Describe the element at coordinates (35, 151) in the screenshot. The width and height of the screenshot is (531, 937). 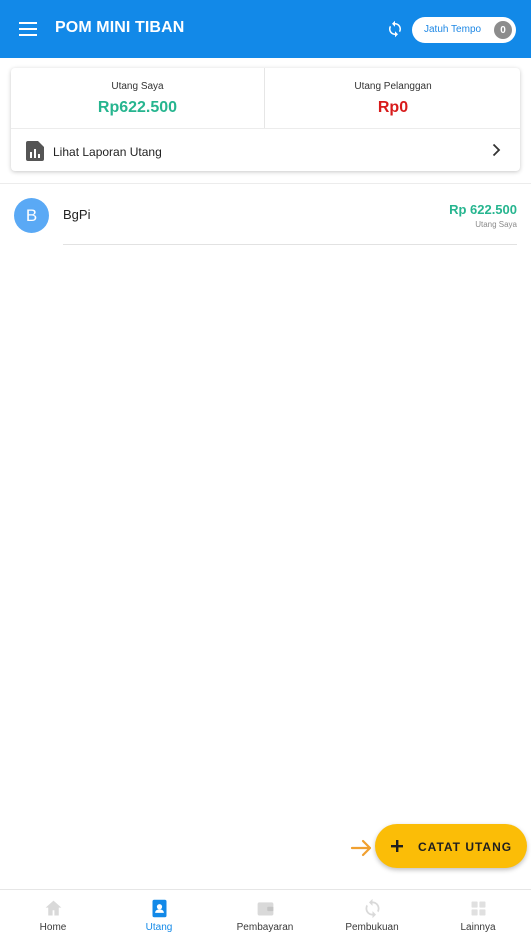
I see `report-chart-icon` at that location.